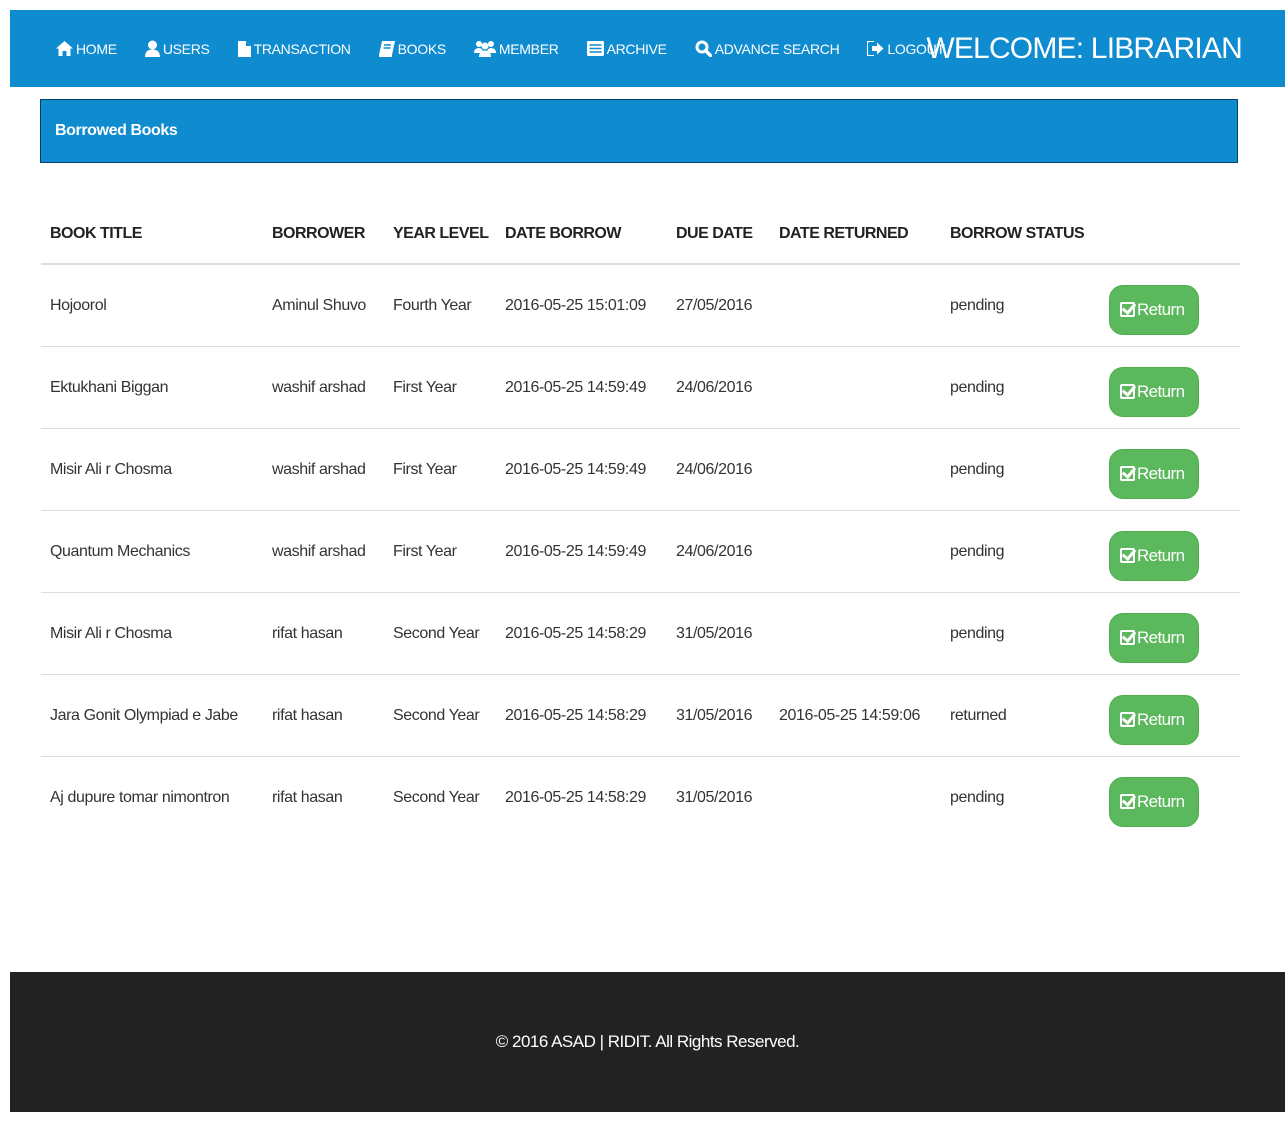  I want to click on header-borrow-status: BORROW STATUS, so click(1020, 235).